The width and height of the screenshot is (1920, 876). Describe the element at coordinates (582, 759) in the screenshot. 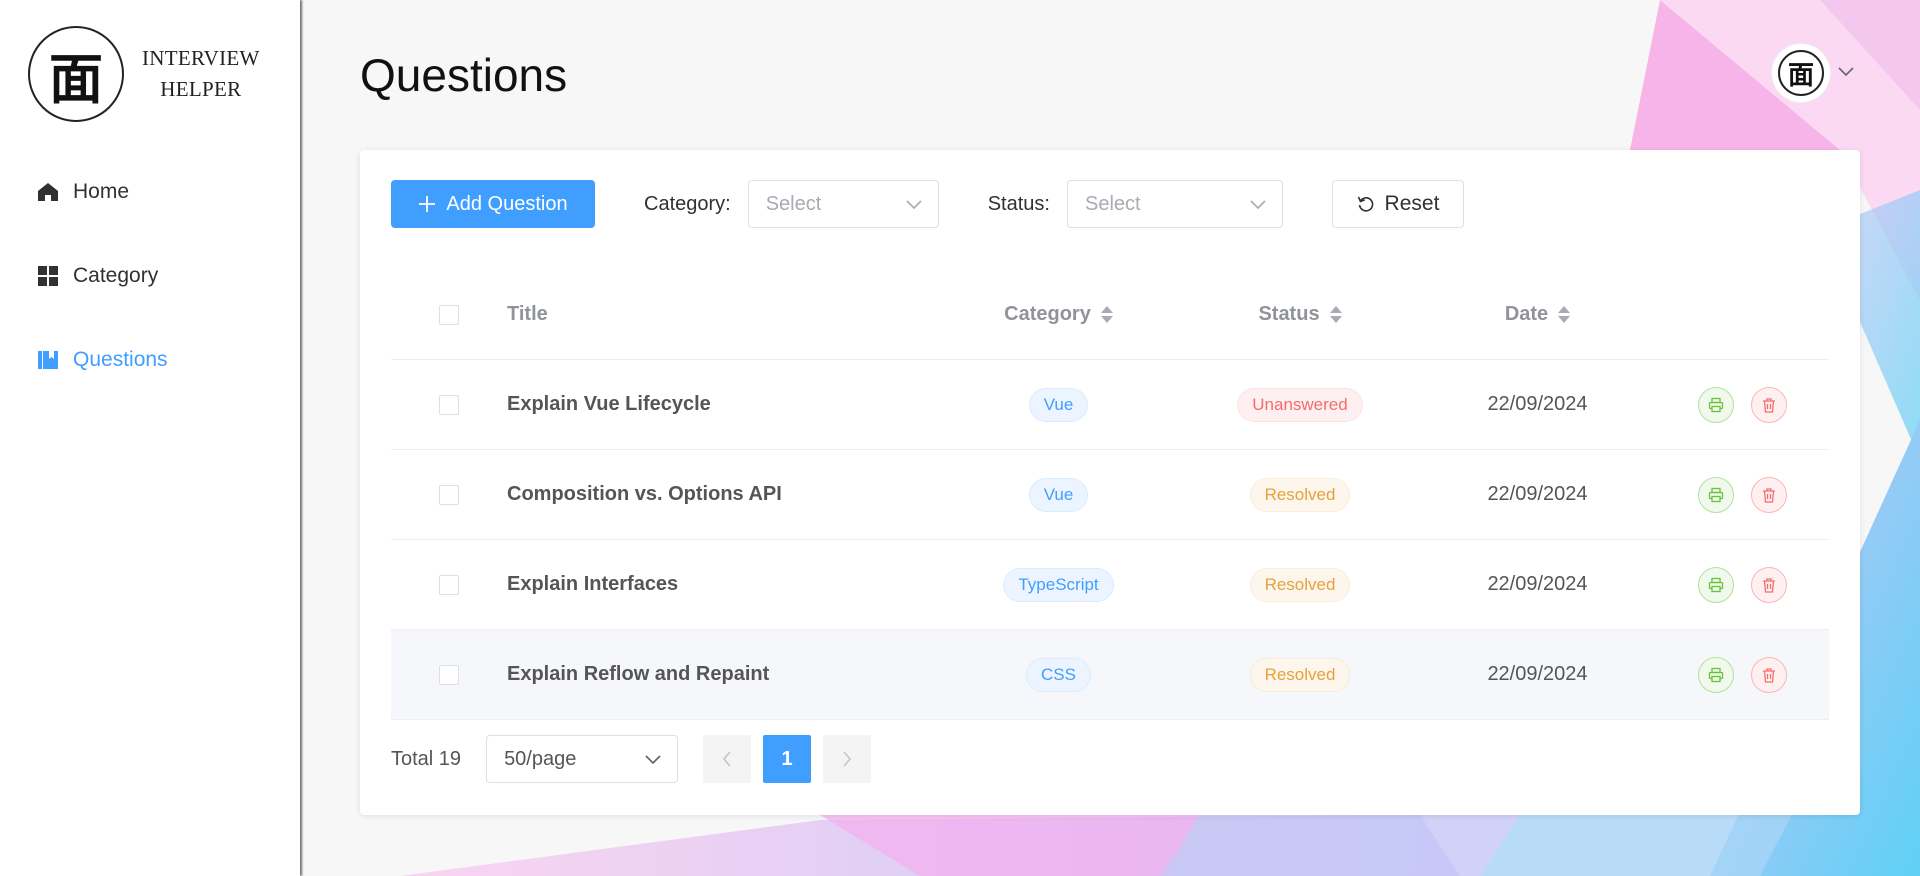

I see `page-size-select: 50/page` at that location.